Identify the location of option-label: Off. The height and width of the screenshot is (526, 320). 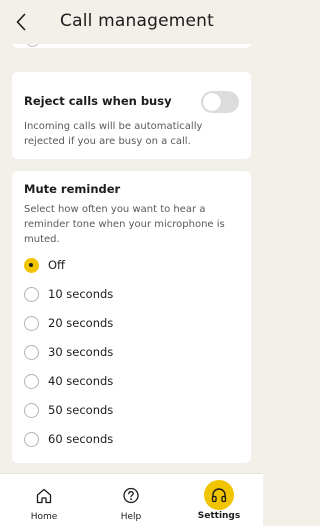
(56, 265).